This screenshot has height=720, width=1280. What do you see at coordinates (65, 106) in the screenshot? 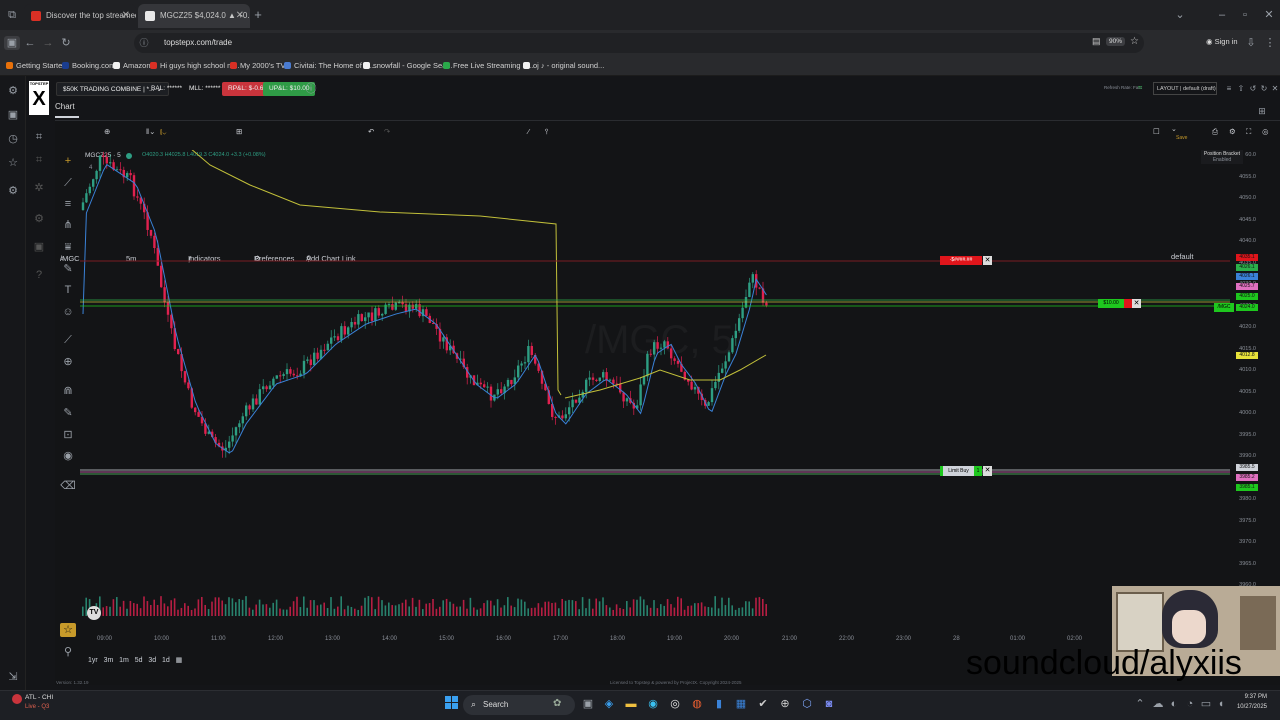
I see `tab-chart: Chart` at bounding box center [65, 106].